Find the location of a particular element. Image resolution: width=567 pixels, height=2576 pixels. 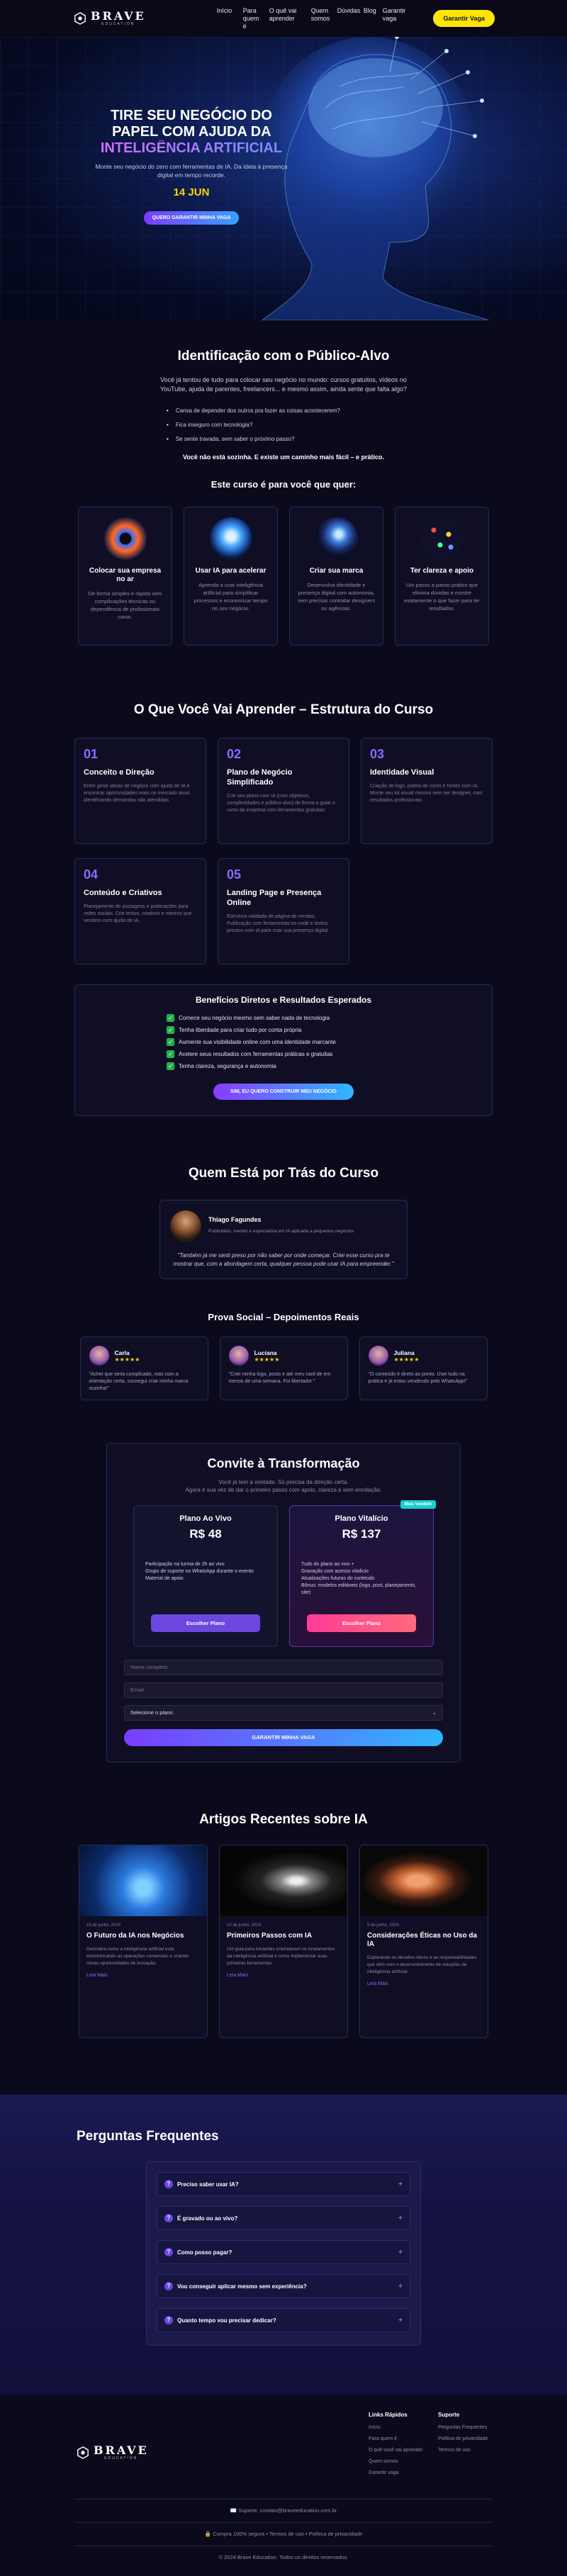

brand-name: BRAVE is located at coordinates (118, 16).